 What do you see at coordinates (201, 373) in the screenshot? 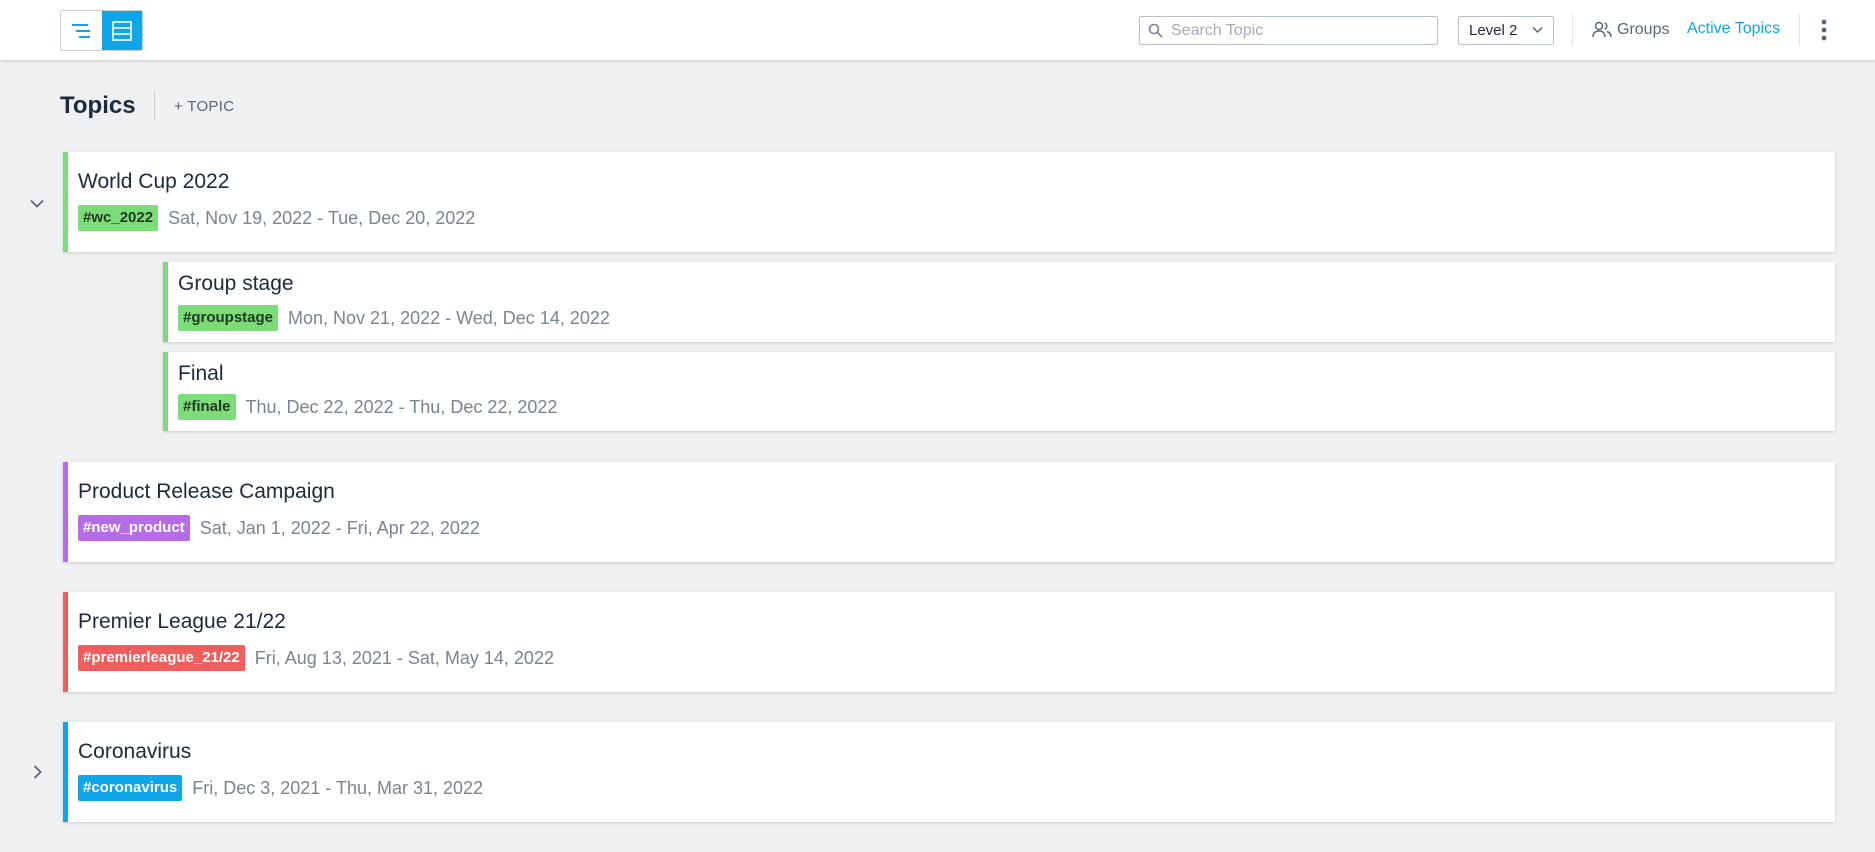
I see `subtopic-name: Final` at bounding box center [201, 373].